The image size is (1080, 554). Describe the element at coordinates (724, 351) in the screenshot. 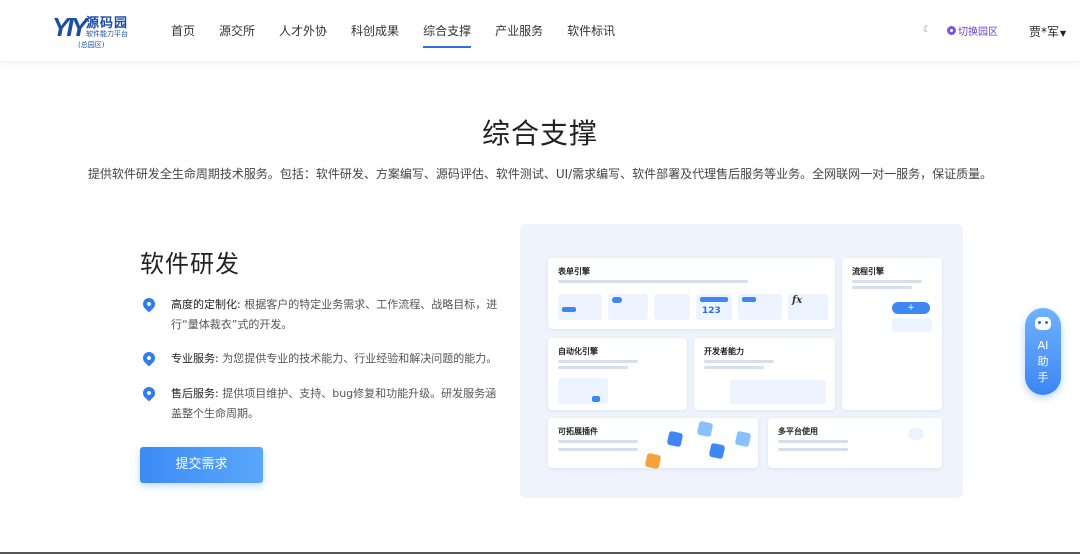

I see `card-title: 开发者能力` at that location.